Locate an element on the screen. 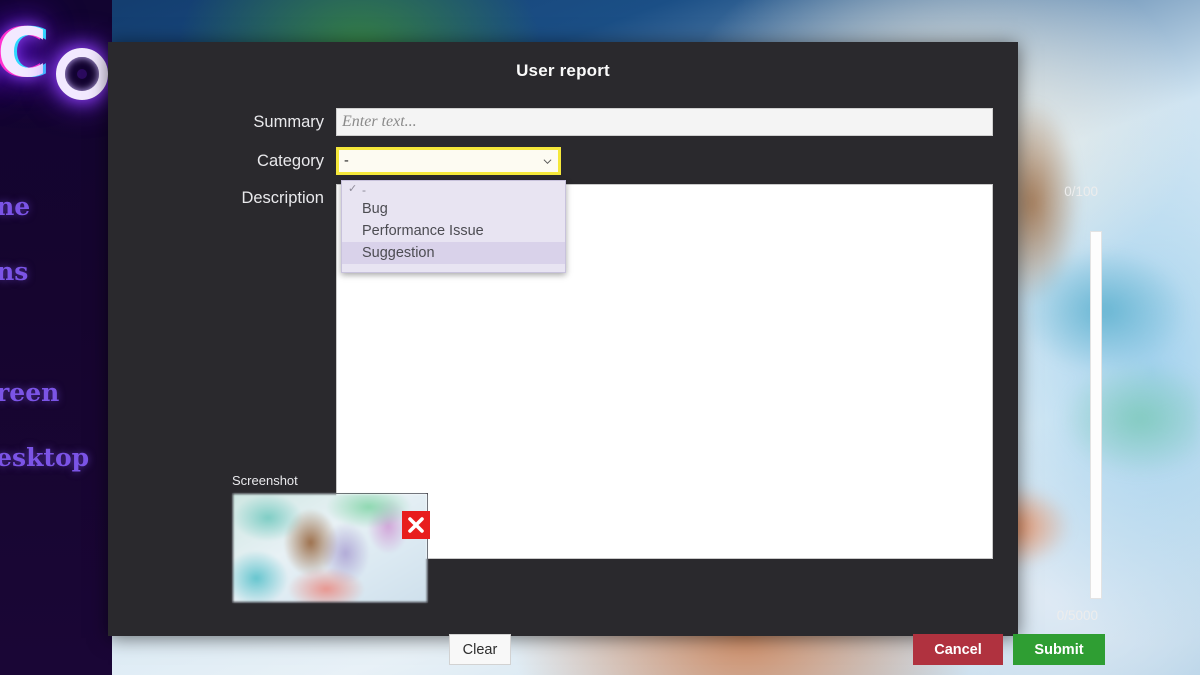 The image size is (1200, 675). summary-char-counter: 0/100 is located at coordinates (1081, 191).